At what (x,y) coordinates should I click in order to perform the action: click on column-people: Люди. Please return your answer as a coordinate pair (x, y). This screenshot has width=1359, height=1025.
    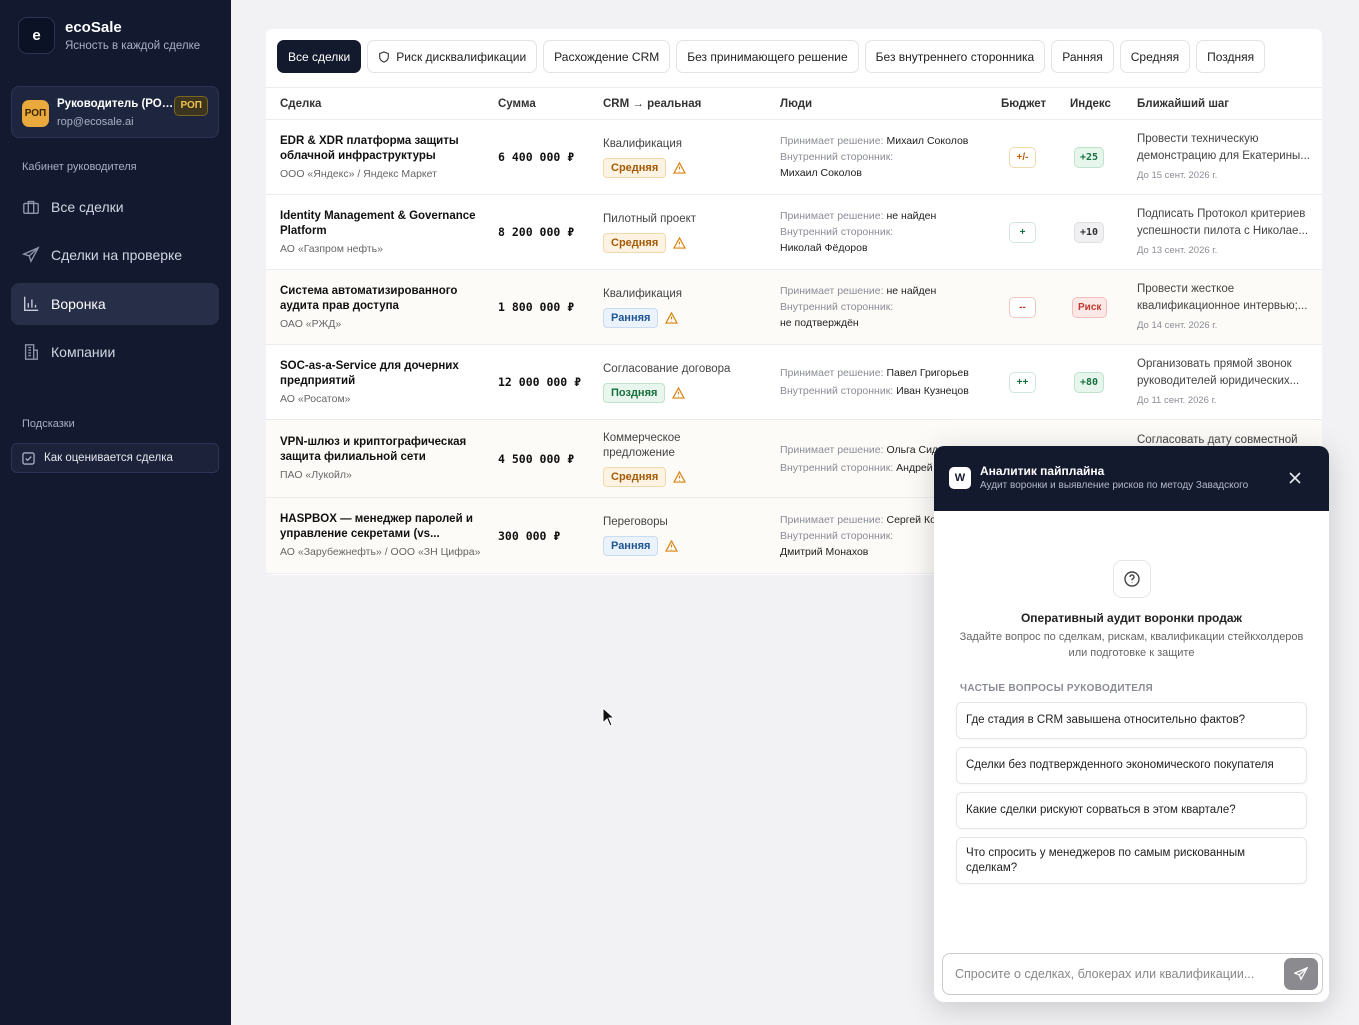
    Looking at the image, I should click on (796, 104).